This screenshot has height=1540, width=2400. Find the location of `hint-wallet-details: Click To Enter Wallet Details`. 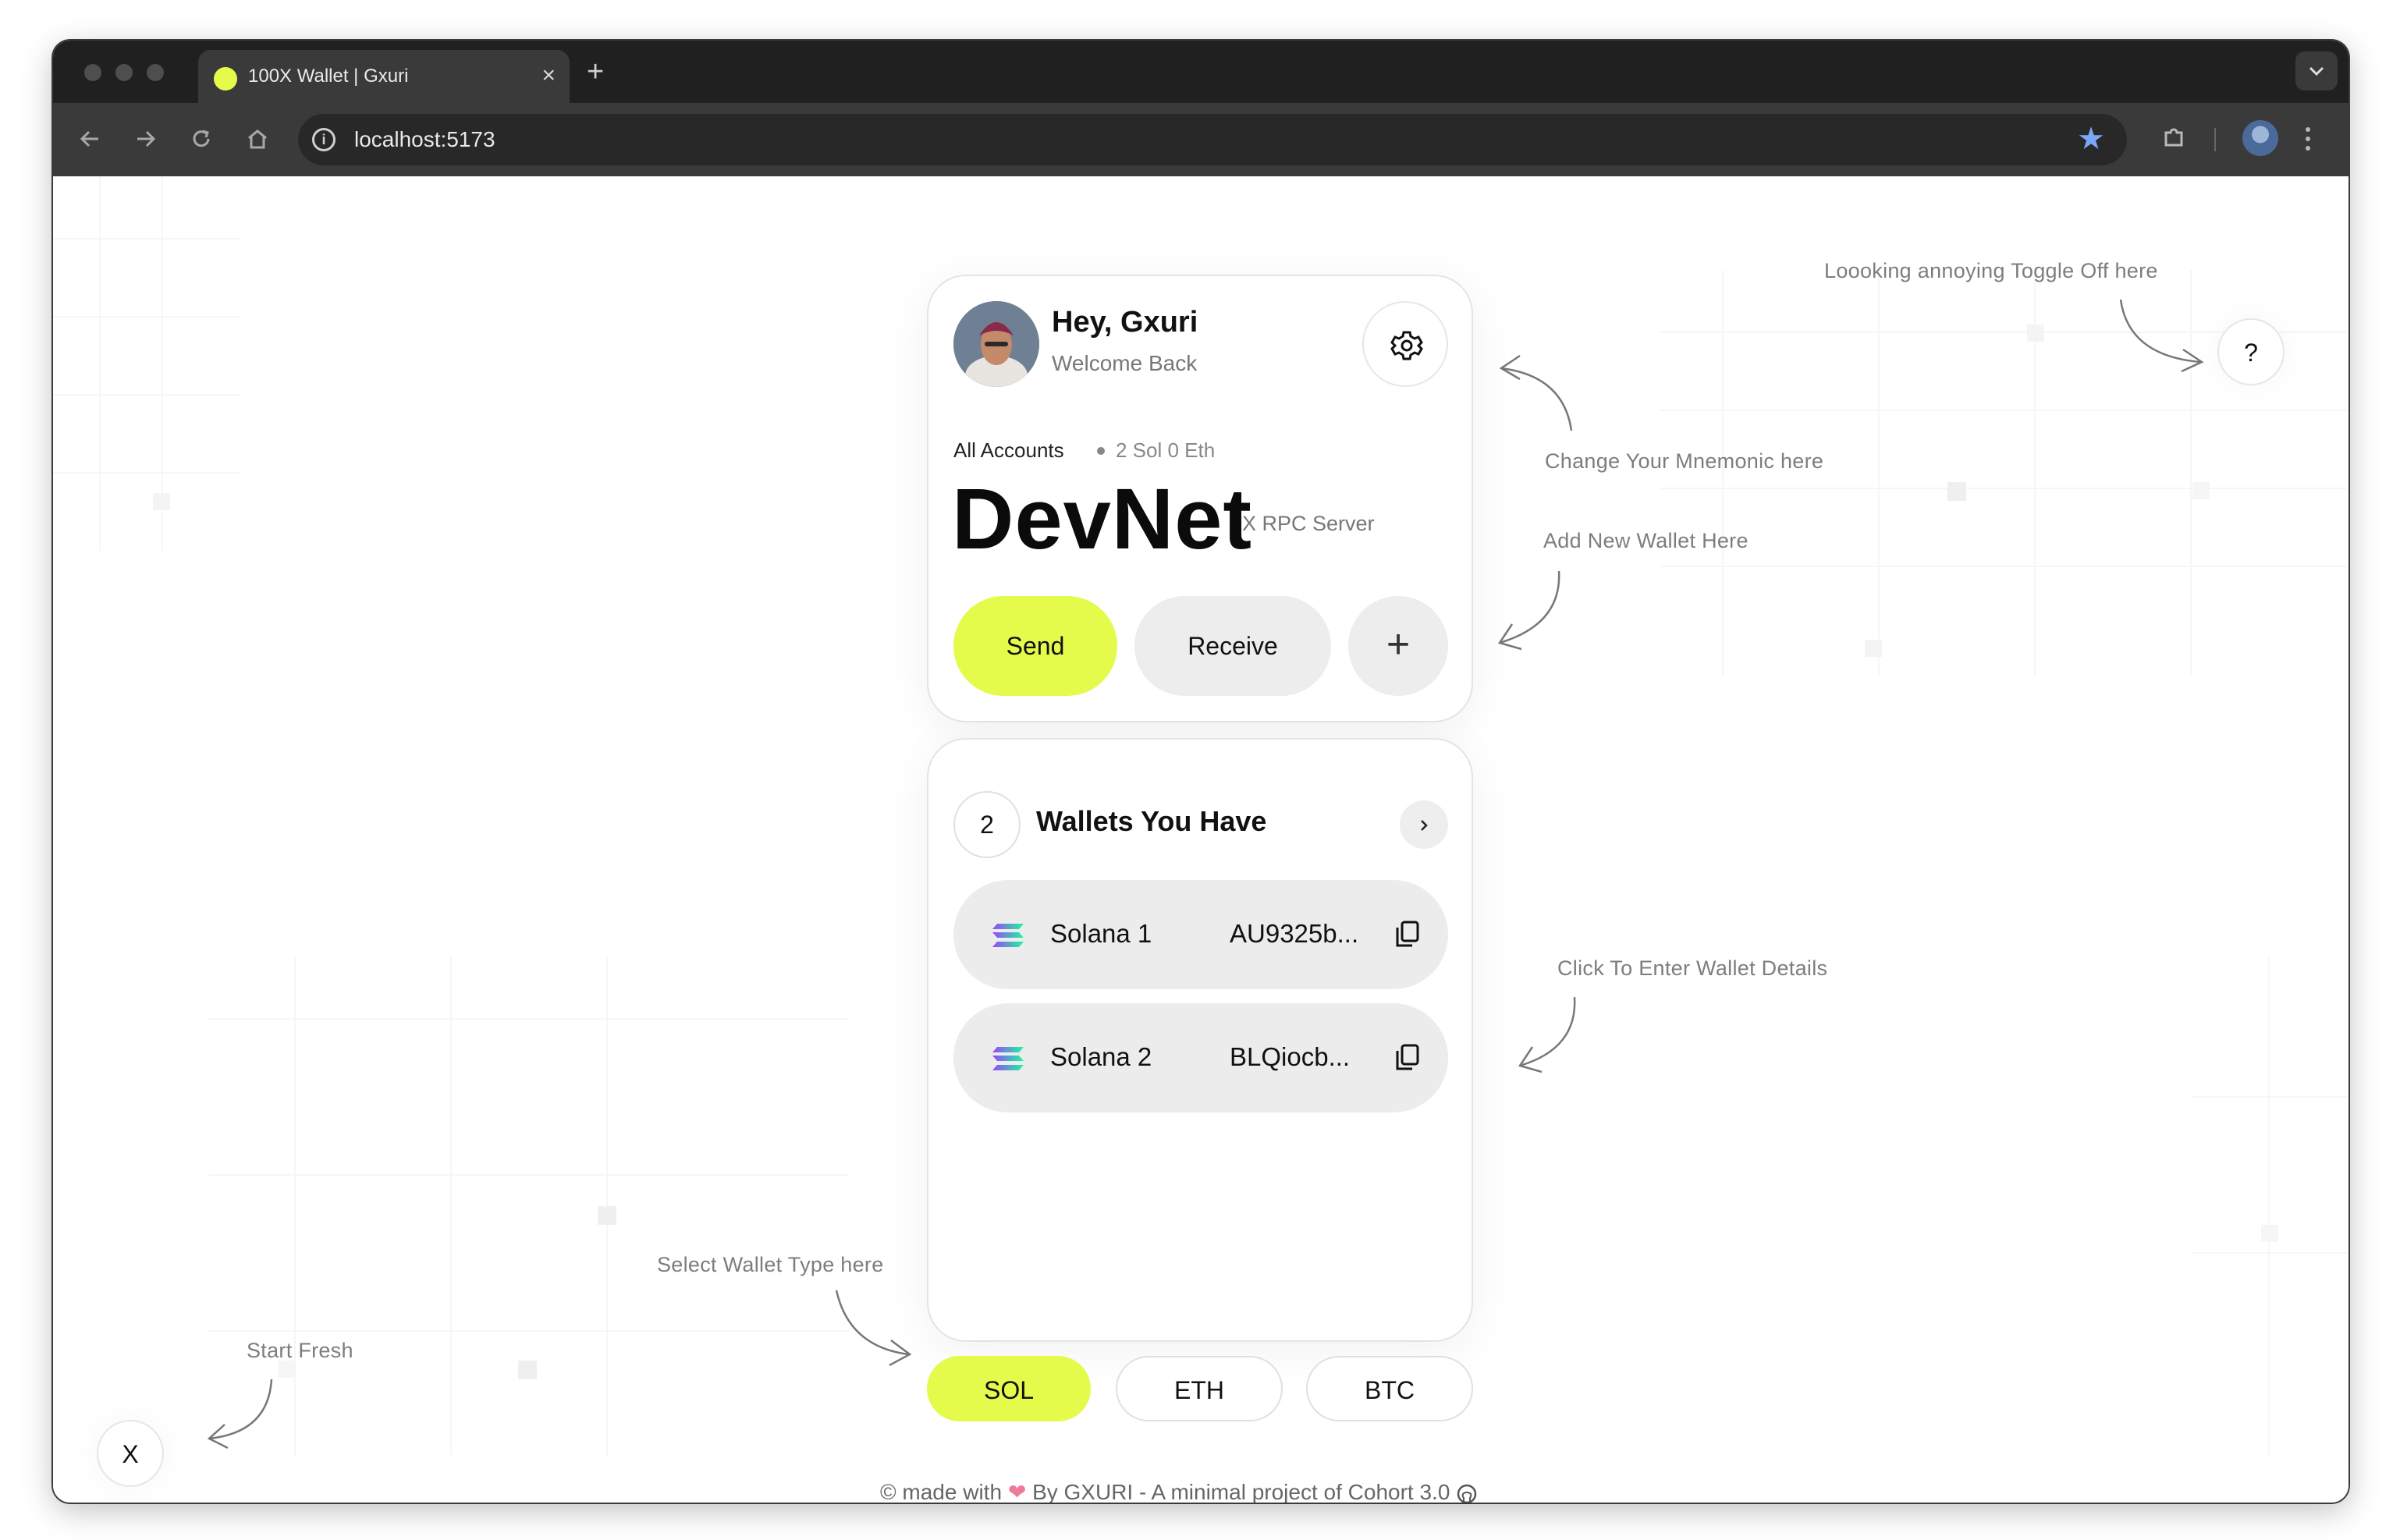

hint-wallet-details: Click To Enter Wallet Details is located at coordinates (1692, 968).